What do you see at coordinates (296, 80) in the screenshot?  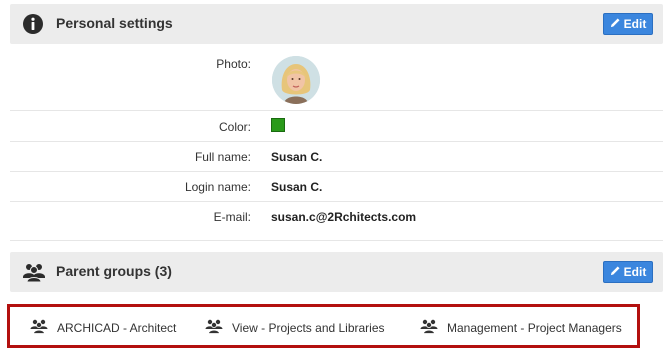 I see `avatar` at bounding box center [296, 80].